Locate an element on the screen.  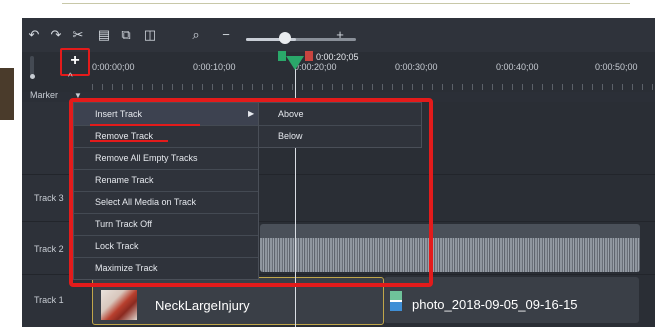
track-height-knob is located at coordinates (32, 76).